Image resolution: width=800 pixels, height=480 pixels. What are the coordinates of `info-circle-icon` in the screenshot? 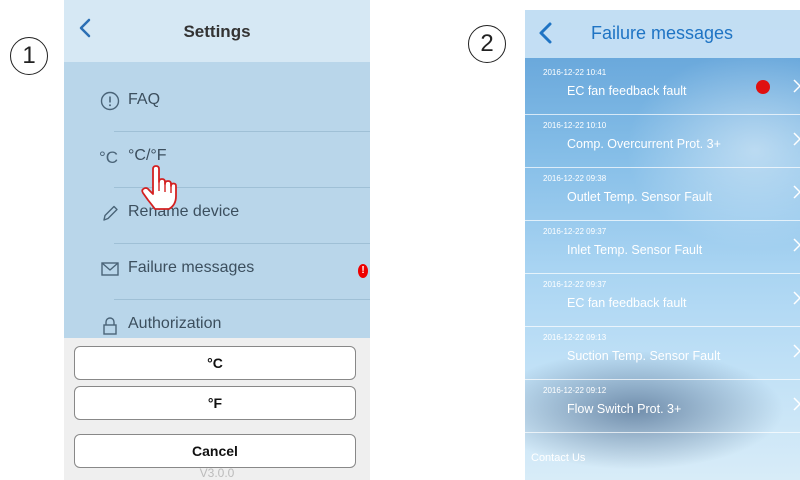 It's located at (110, 101).